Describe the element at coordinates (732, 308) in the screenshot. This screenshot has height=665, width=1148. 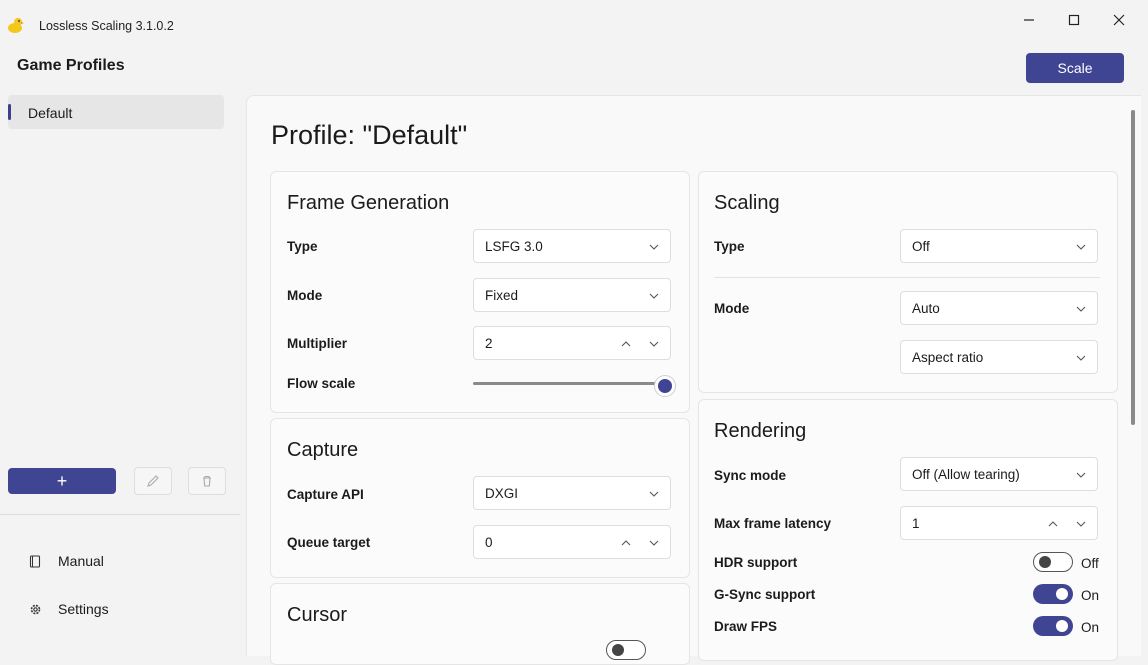
I see `scaling-mode-label: Mode` at that location.